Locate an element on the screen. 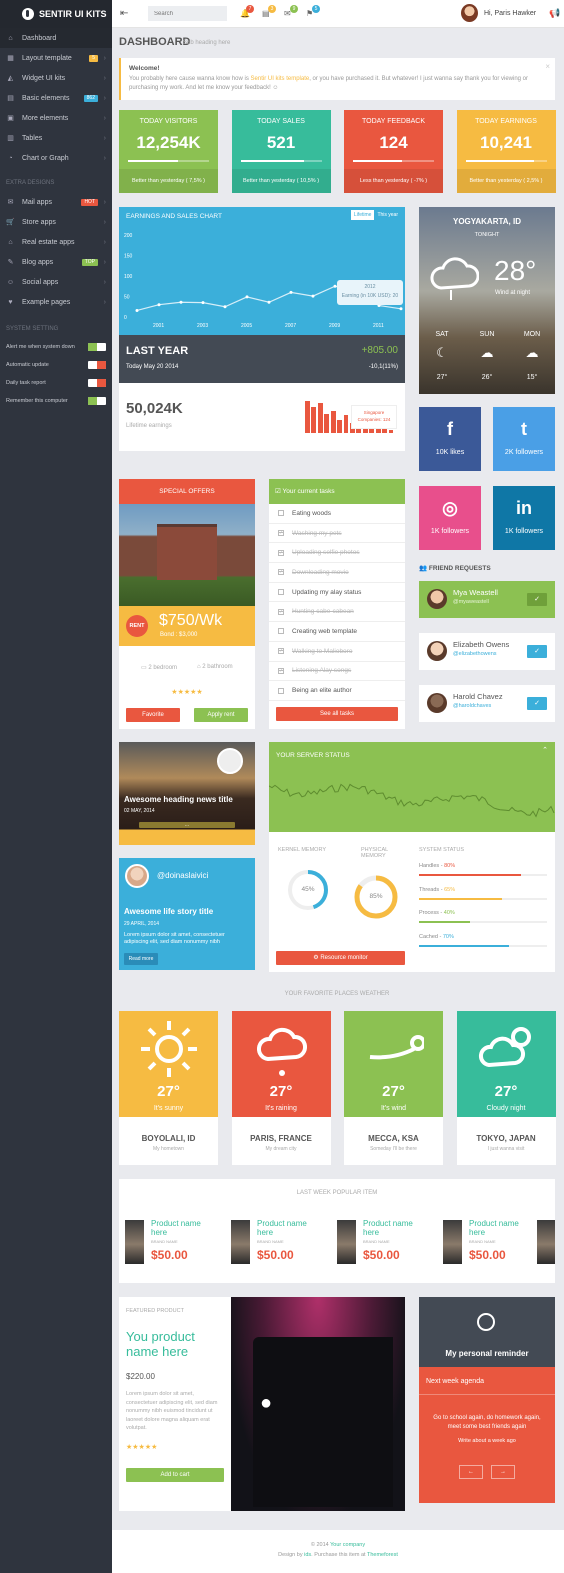  social-card: t 2K followers is located at coordinates (524, 439).